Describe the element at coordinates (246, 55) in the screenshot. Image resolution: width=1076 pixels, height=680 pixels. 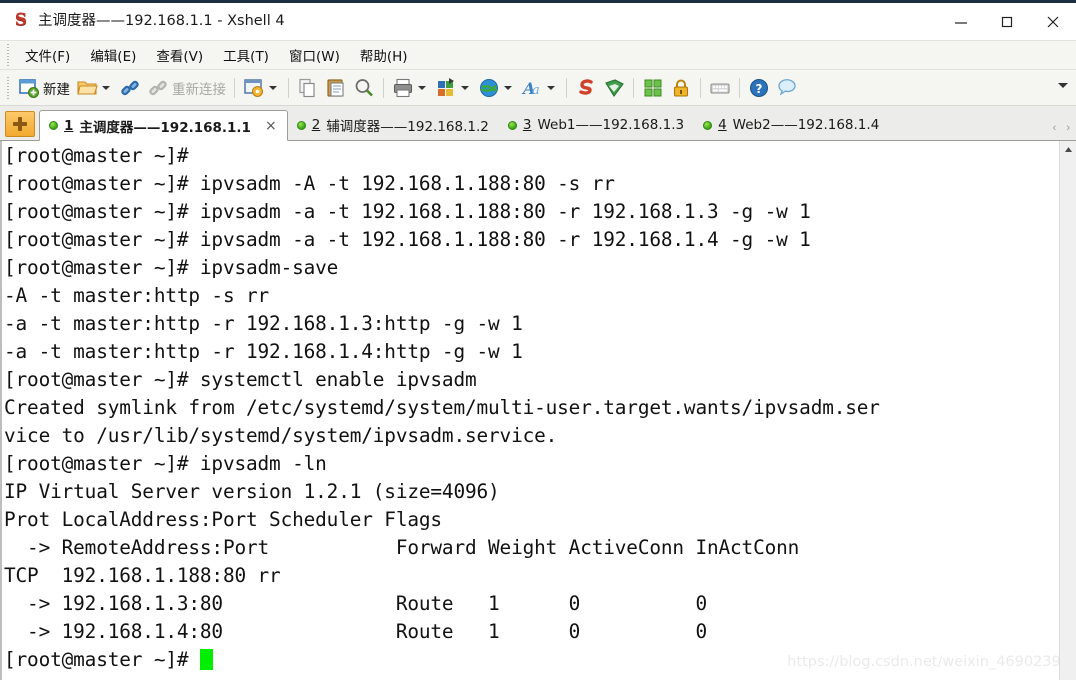
I see `menu-tools: 工具(T)` at that location.